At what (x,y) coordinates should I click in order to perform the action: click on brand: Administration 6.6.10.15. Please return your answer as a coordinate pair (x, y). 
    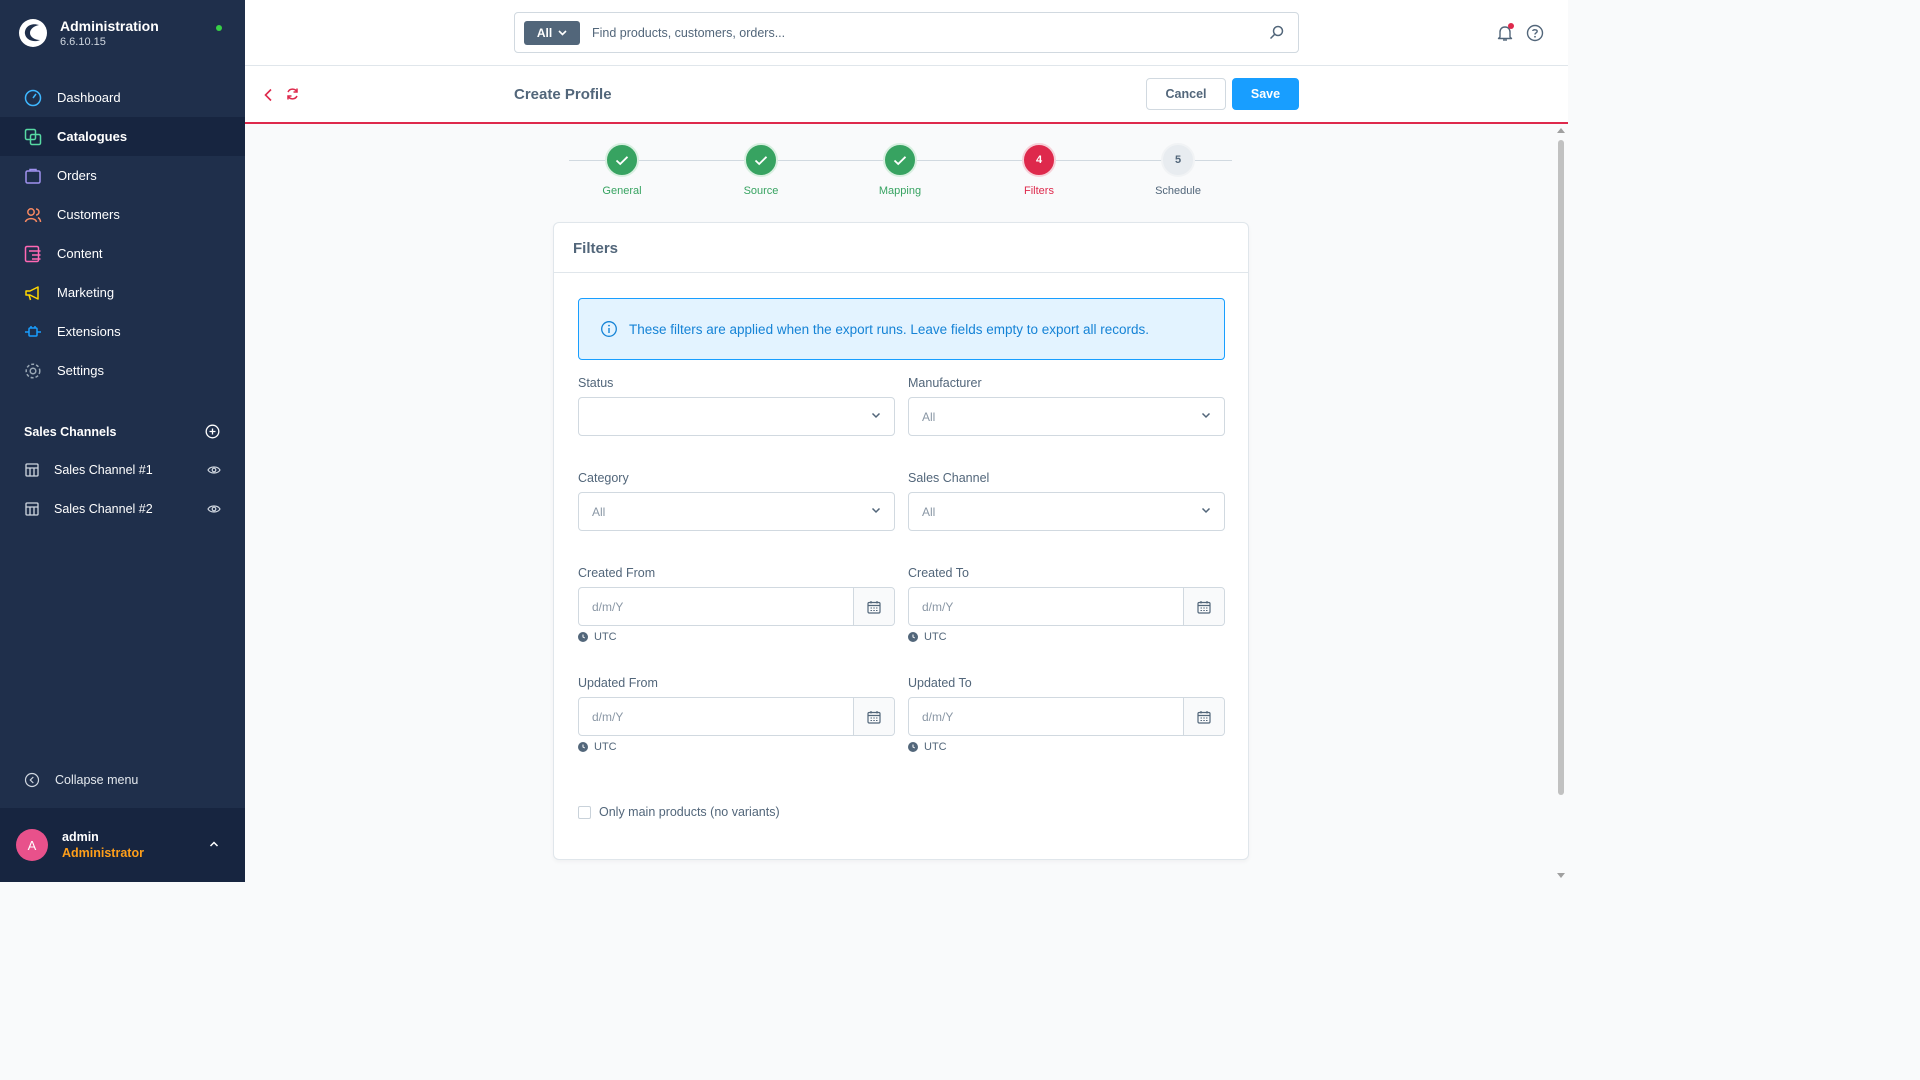
    Looking at the image, I should click on (88, 33).